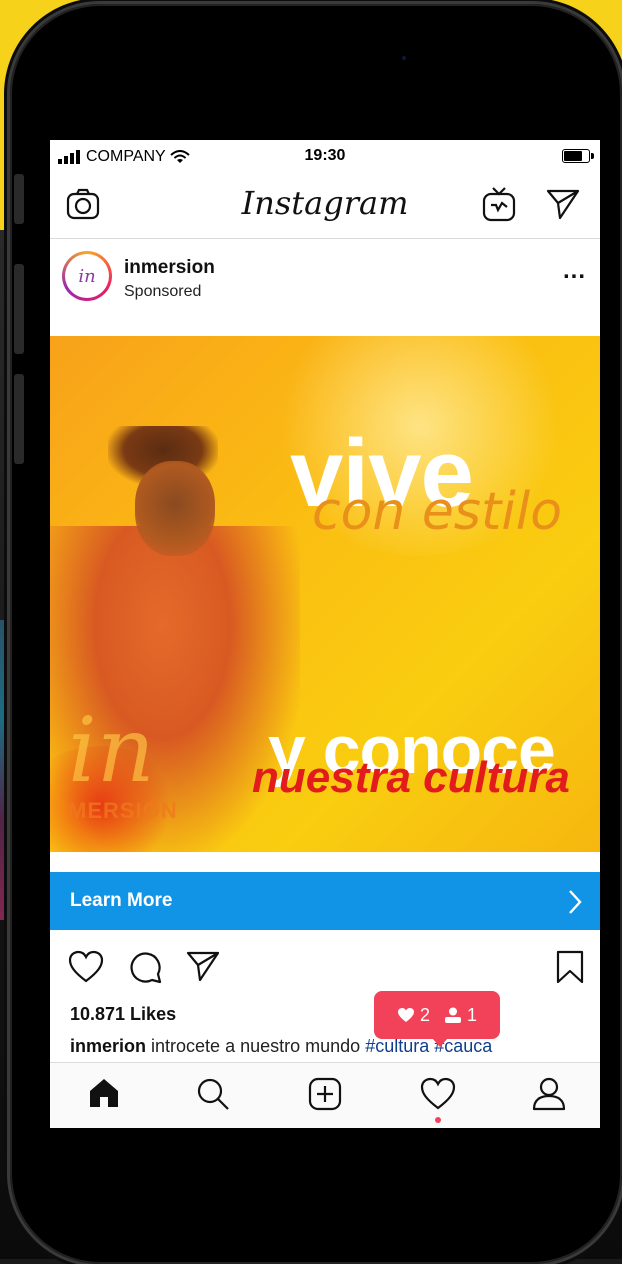 The height and width of the screenshot is (1264, 622). Describe the element at coordinates (404, 58) in the screenshot. I see `front-camera-dot` at that location.